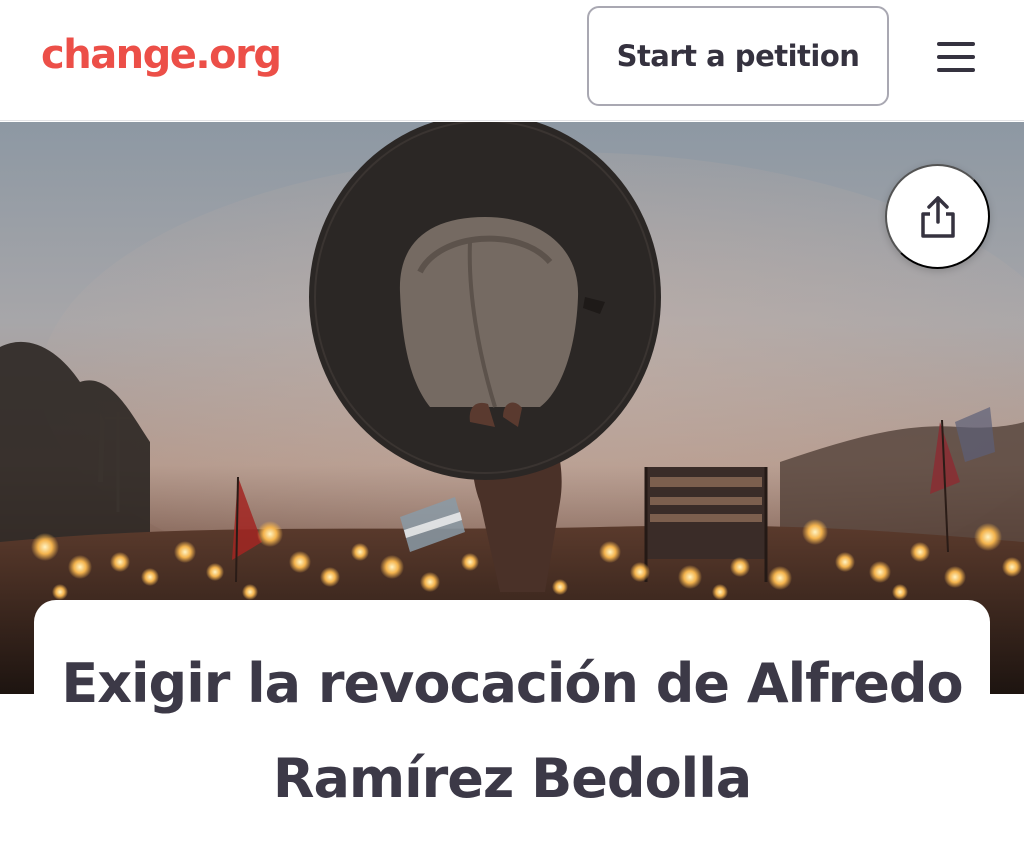  What do you see at coordinates (738, 56) in the screenshot?
I see `start-petition-button: Start a petition` at bounding box center [738, 56].